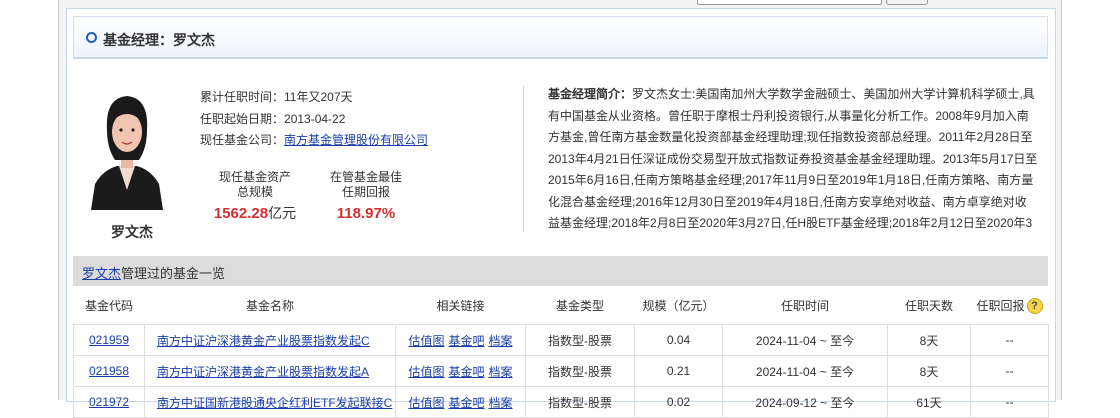 This screenshot has height=418, width=1120. What do you see at coordinates (318, 97) in the screenshot?
I see `tenure-value: 11年又207天` at bounding box center [318, 97].